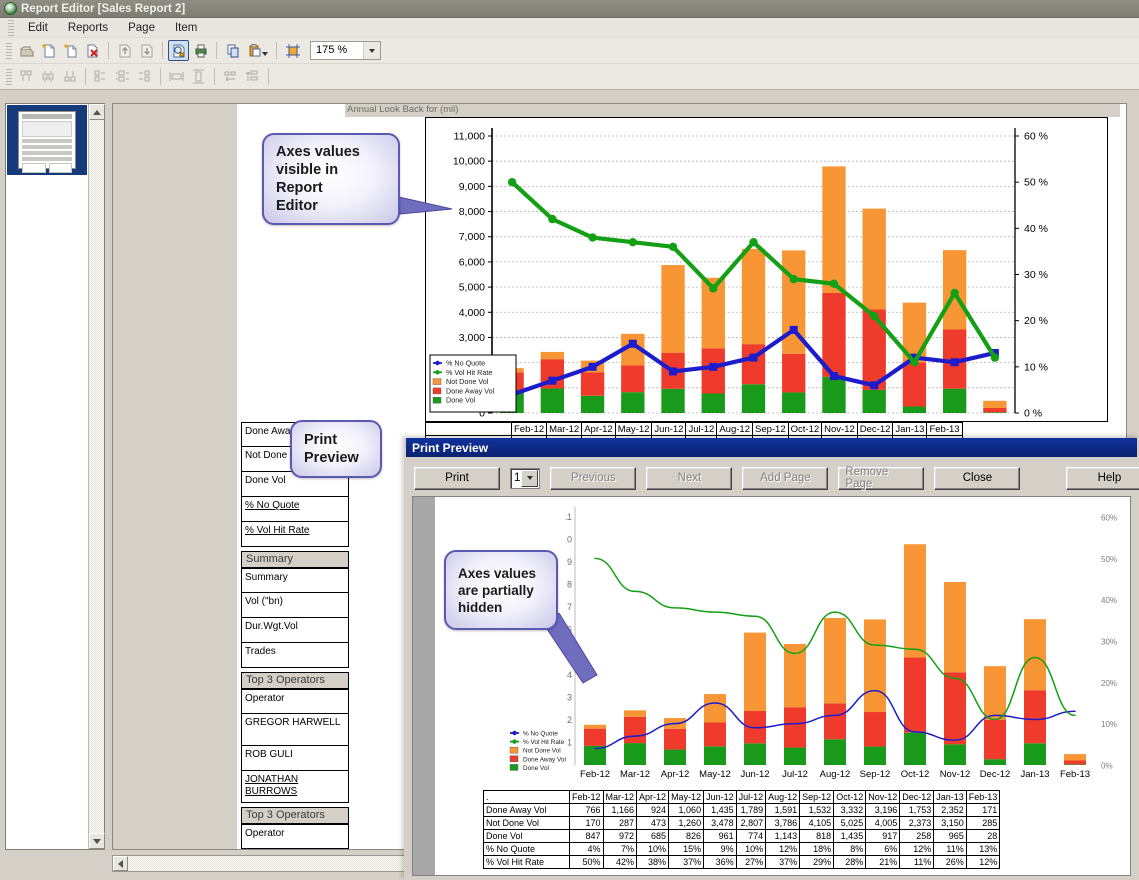 This screenshot has width=1139, height=880. What do you see at coordinates (295, 559) in the screenshot?
I see `section-header-summary: Summary` at bounding box center [295, 559].